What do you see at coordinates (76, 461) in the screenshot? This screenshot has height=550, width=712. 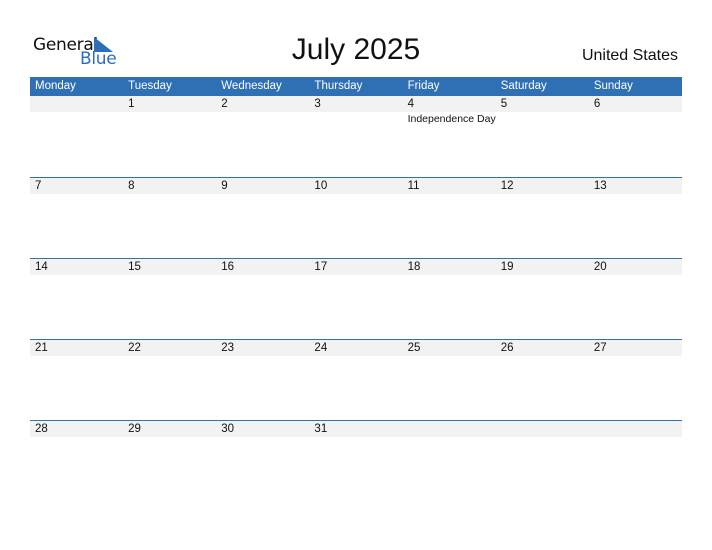 I see `day-cell-28: 28` at bounding box center [76, 461].